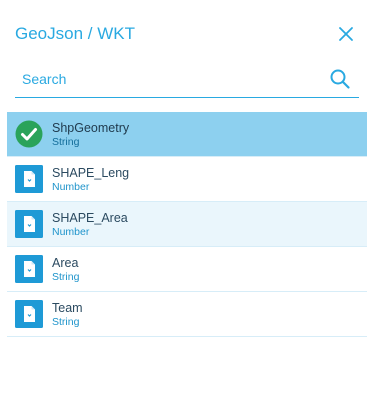  I want to click on field-row: SHAPE_Area Number, so click(187, 224).